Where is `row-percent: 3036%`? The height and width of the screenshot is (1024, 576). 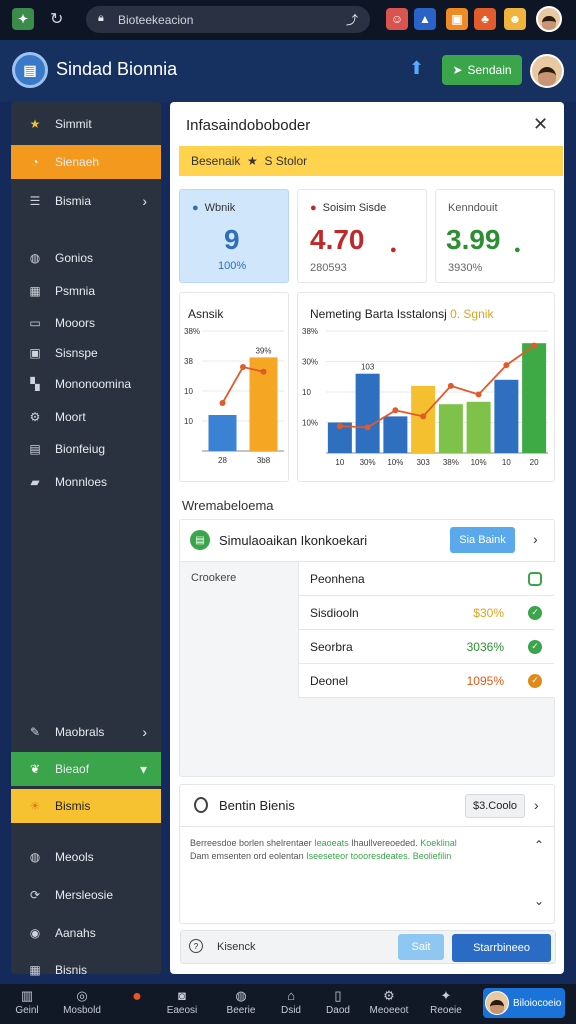 row-percent: 3036% is located at coordinates (485, 646).